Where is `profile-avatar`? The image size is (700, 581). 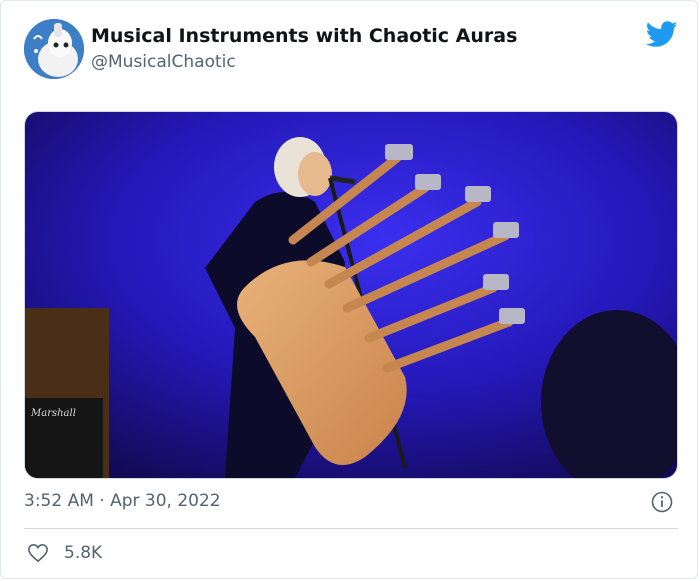 profile-avatar is located at coordinates (54, 49).